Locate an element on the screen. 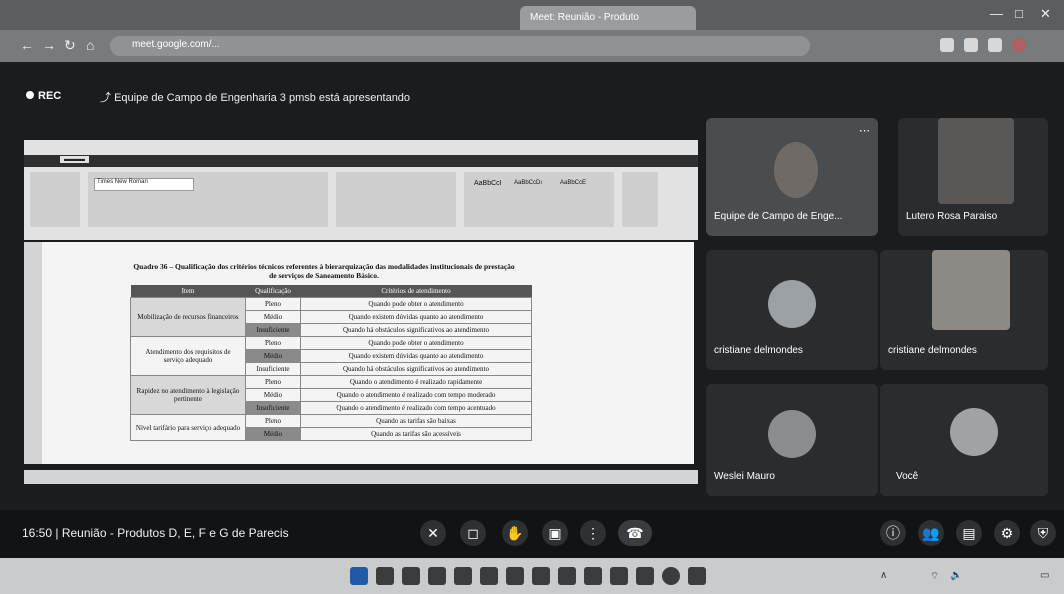 The height and width of the screenshot is (594, 1064). participant-tile: Weslei Mauro is located at coordinates (792, 440).